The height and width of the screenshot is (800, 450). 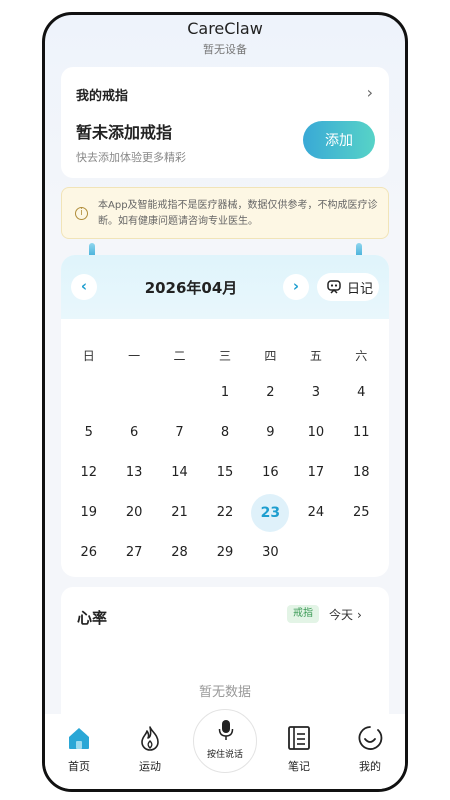 I want to click on heart-rate-title: 心率, so click(x=92, y=618).